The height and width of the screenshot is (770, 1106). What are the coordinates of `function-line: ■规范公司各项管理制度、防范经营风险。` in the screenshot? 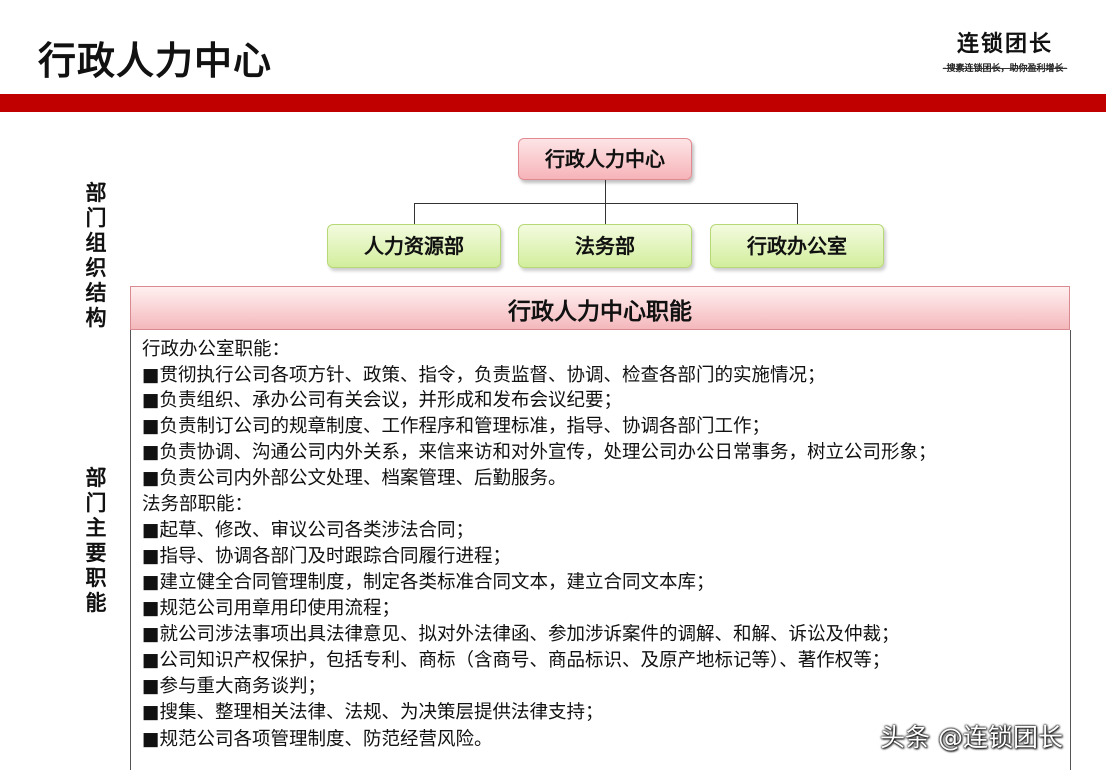 It's located at (317, 739).